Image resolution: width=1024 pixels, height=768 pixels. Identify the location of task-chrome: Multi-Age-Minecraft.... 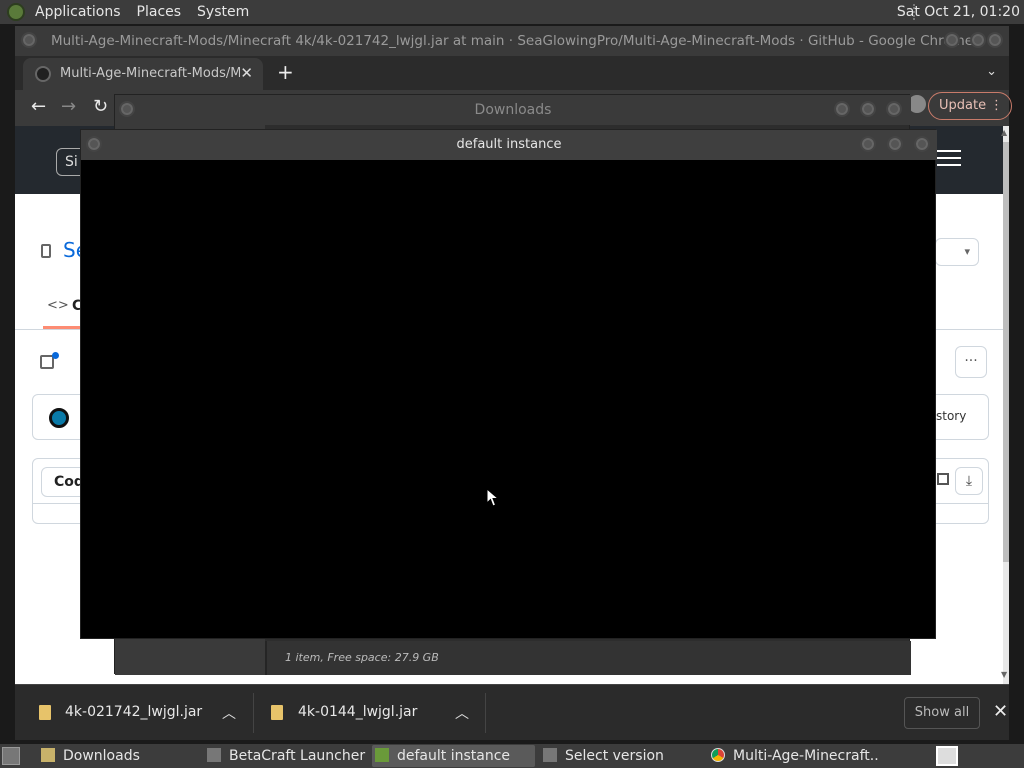
(793, 756).